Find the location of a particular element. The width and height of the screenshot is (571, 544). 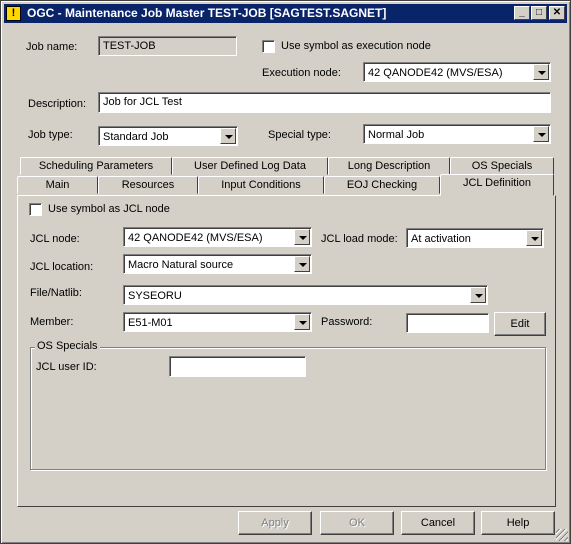

tab-input-conditions: Input Conditions is located at coordinates (261, 185).